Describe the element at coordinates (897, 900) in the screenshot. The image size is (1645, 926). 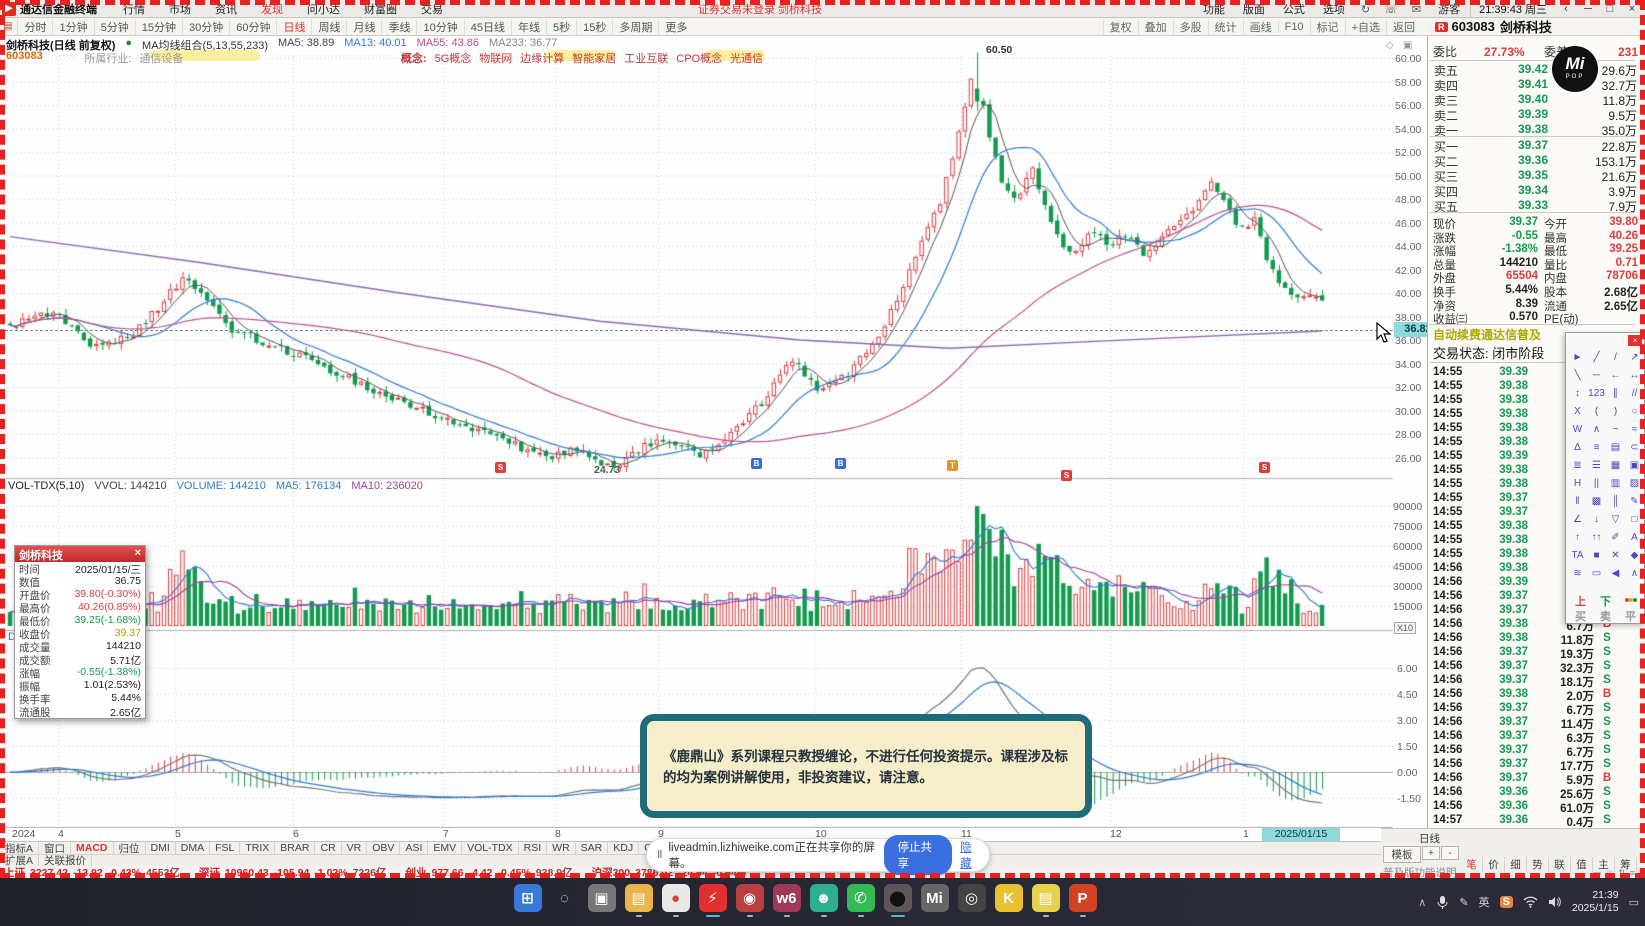
I see `qq-icon: ⬤` at that location.